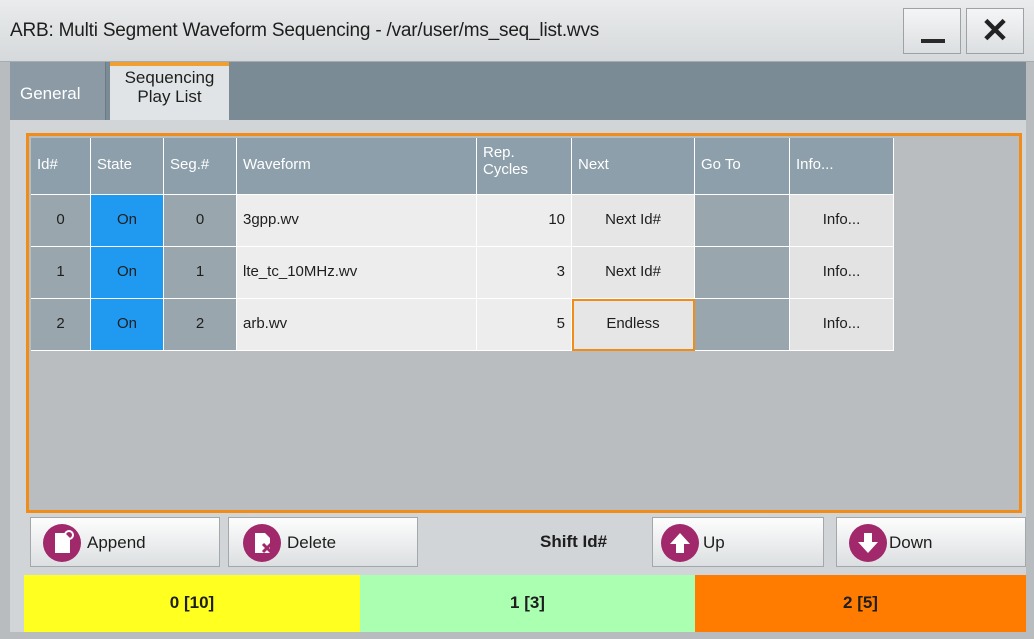 Image resolution: width=1034 pixels, height=639 pixels. I want to click on tab-bar: General Sequencing Play List, so click(518, 91).